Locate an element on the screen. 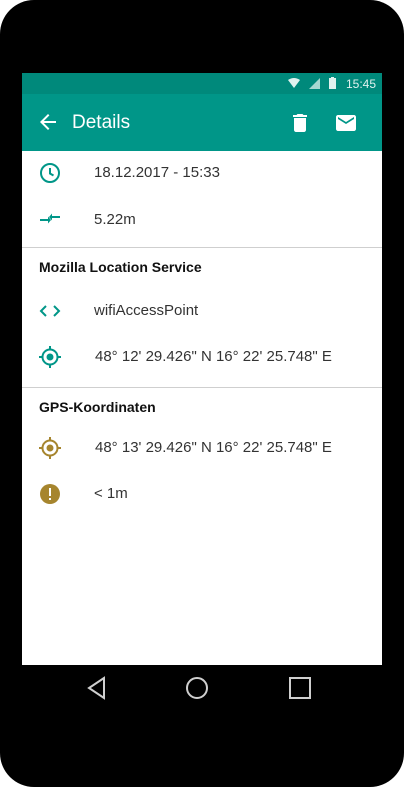 The image size is (404, 787). mls-heading: Mozilla Location Service is located at coordinates (120, 267).